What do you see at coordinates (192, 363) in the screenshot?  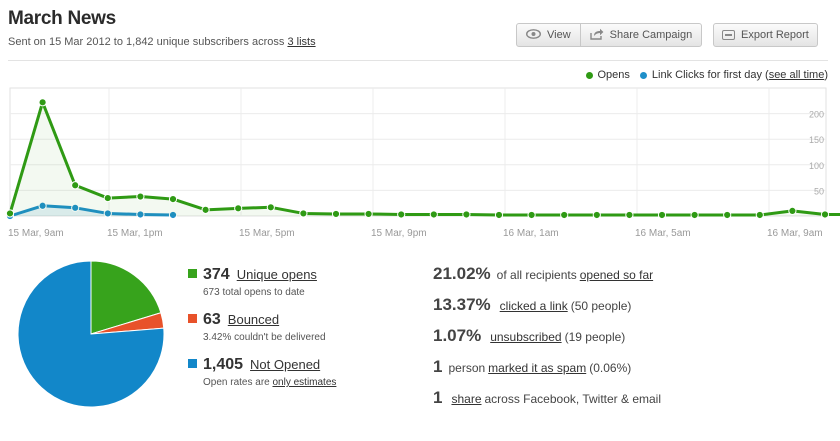 I see `not-opened-swatch` at bounding box center [192, 363].